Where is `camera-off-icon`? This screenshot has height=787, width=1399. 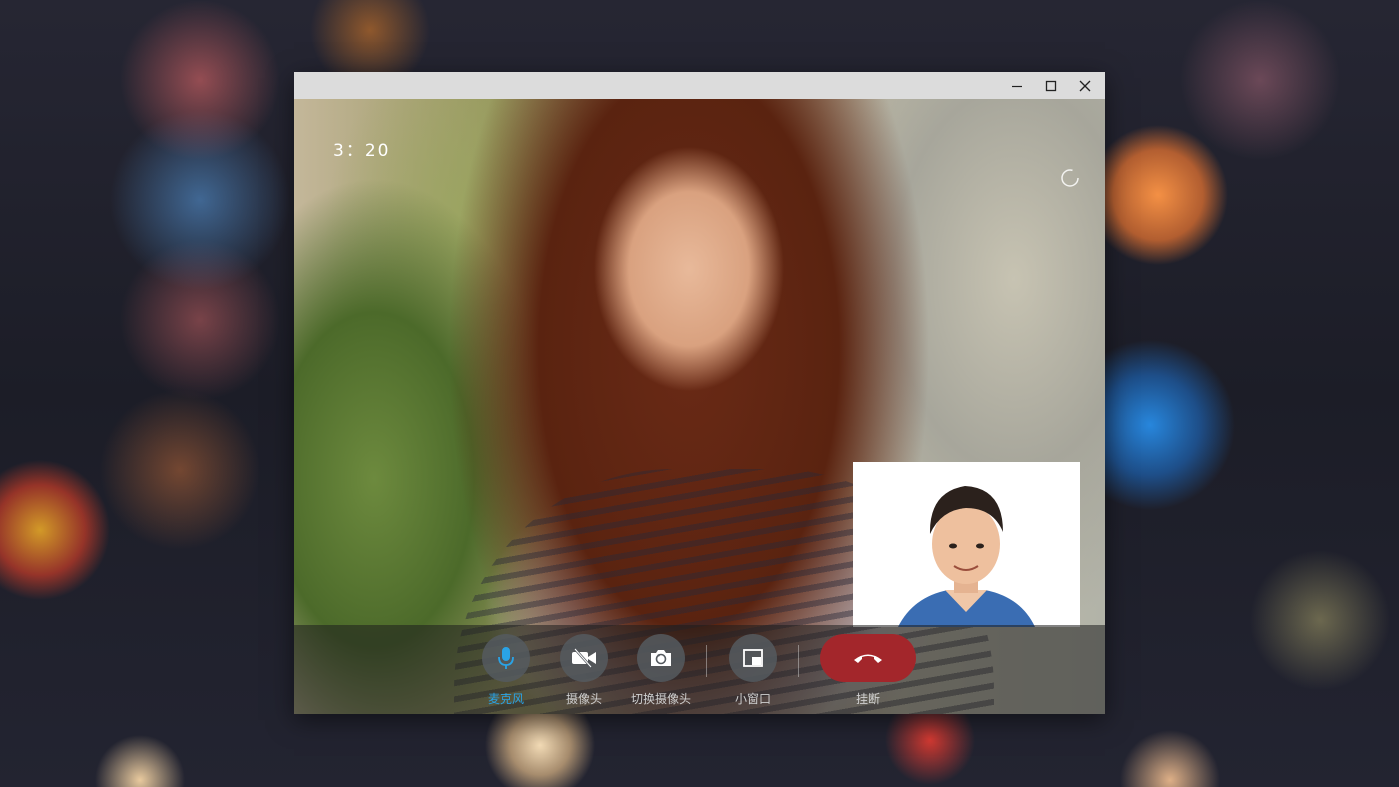 camera-off-icon is located at coordinates (584, 658).